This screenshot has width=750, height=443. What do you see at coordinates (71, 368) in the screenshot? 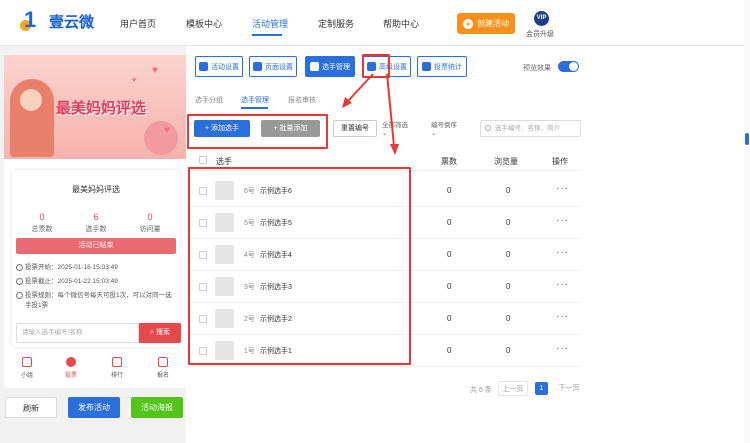
I see `tab-vote: 投票` at bounding box center [71, 368].